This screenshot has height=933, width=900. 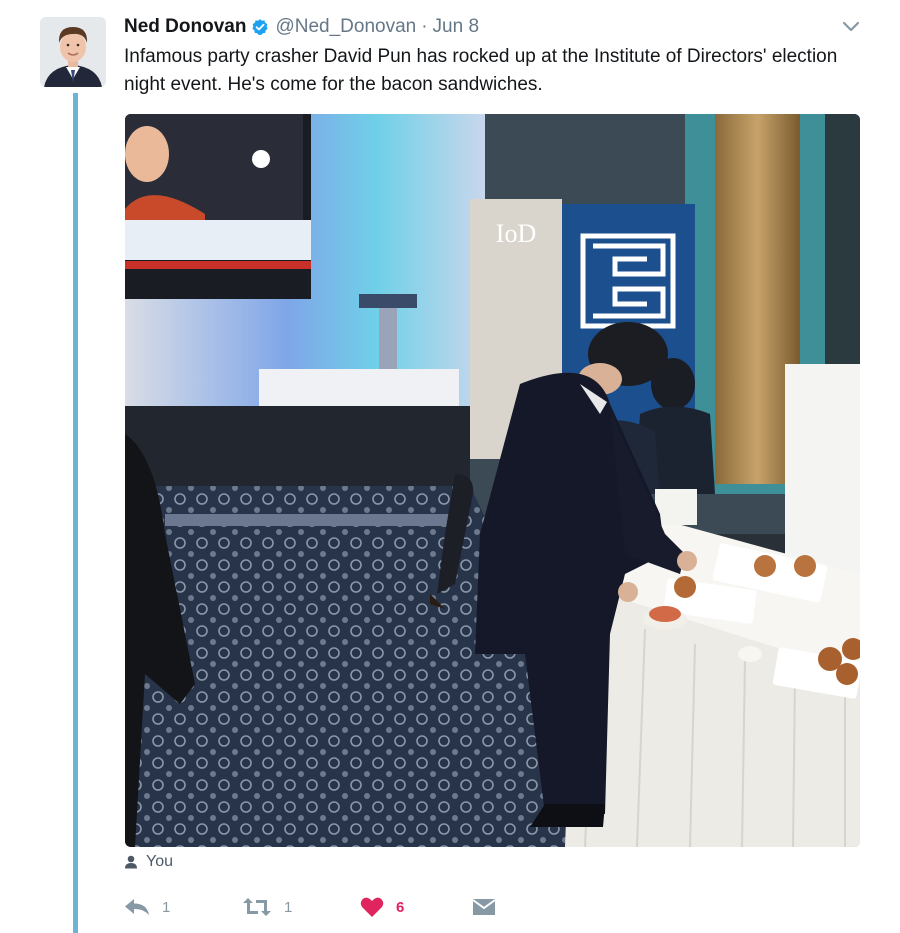 I want to click on retweet-icon, so click(x=257, y=907).